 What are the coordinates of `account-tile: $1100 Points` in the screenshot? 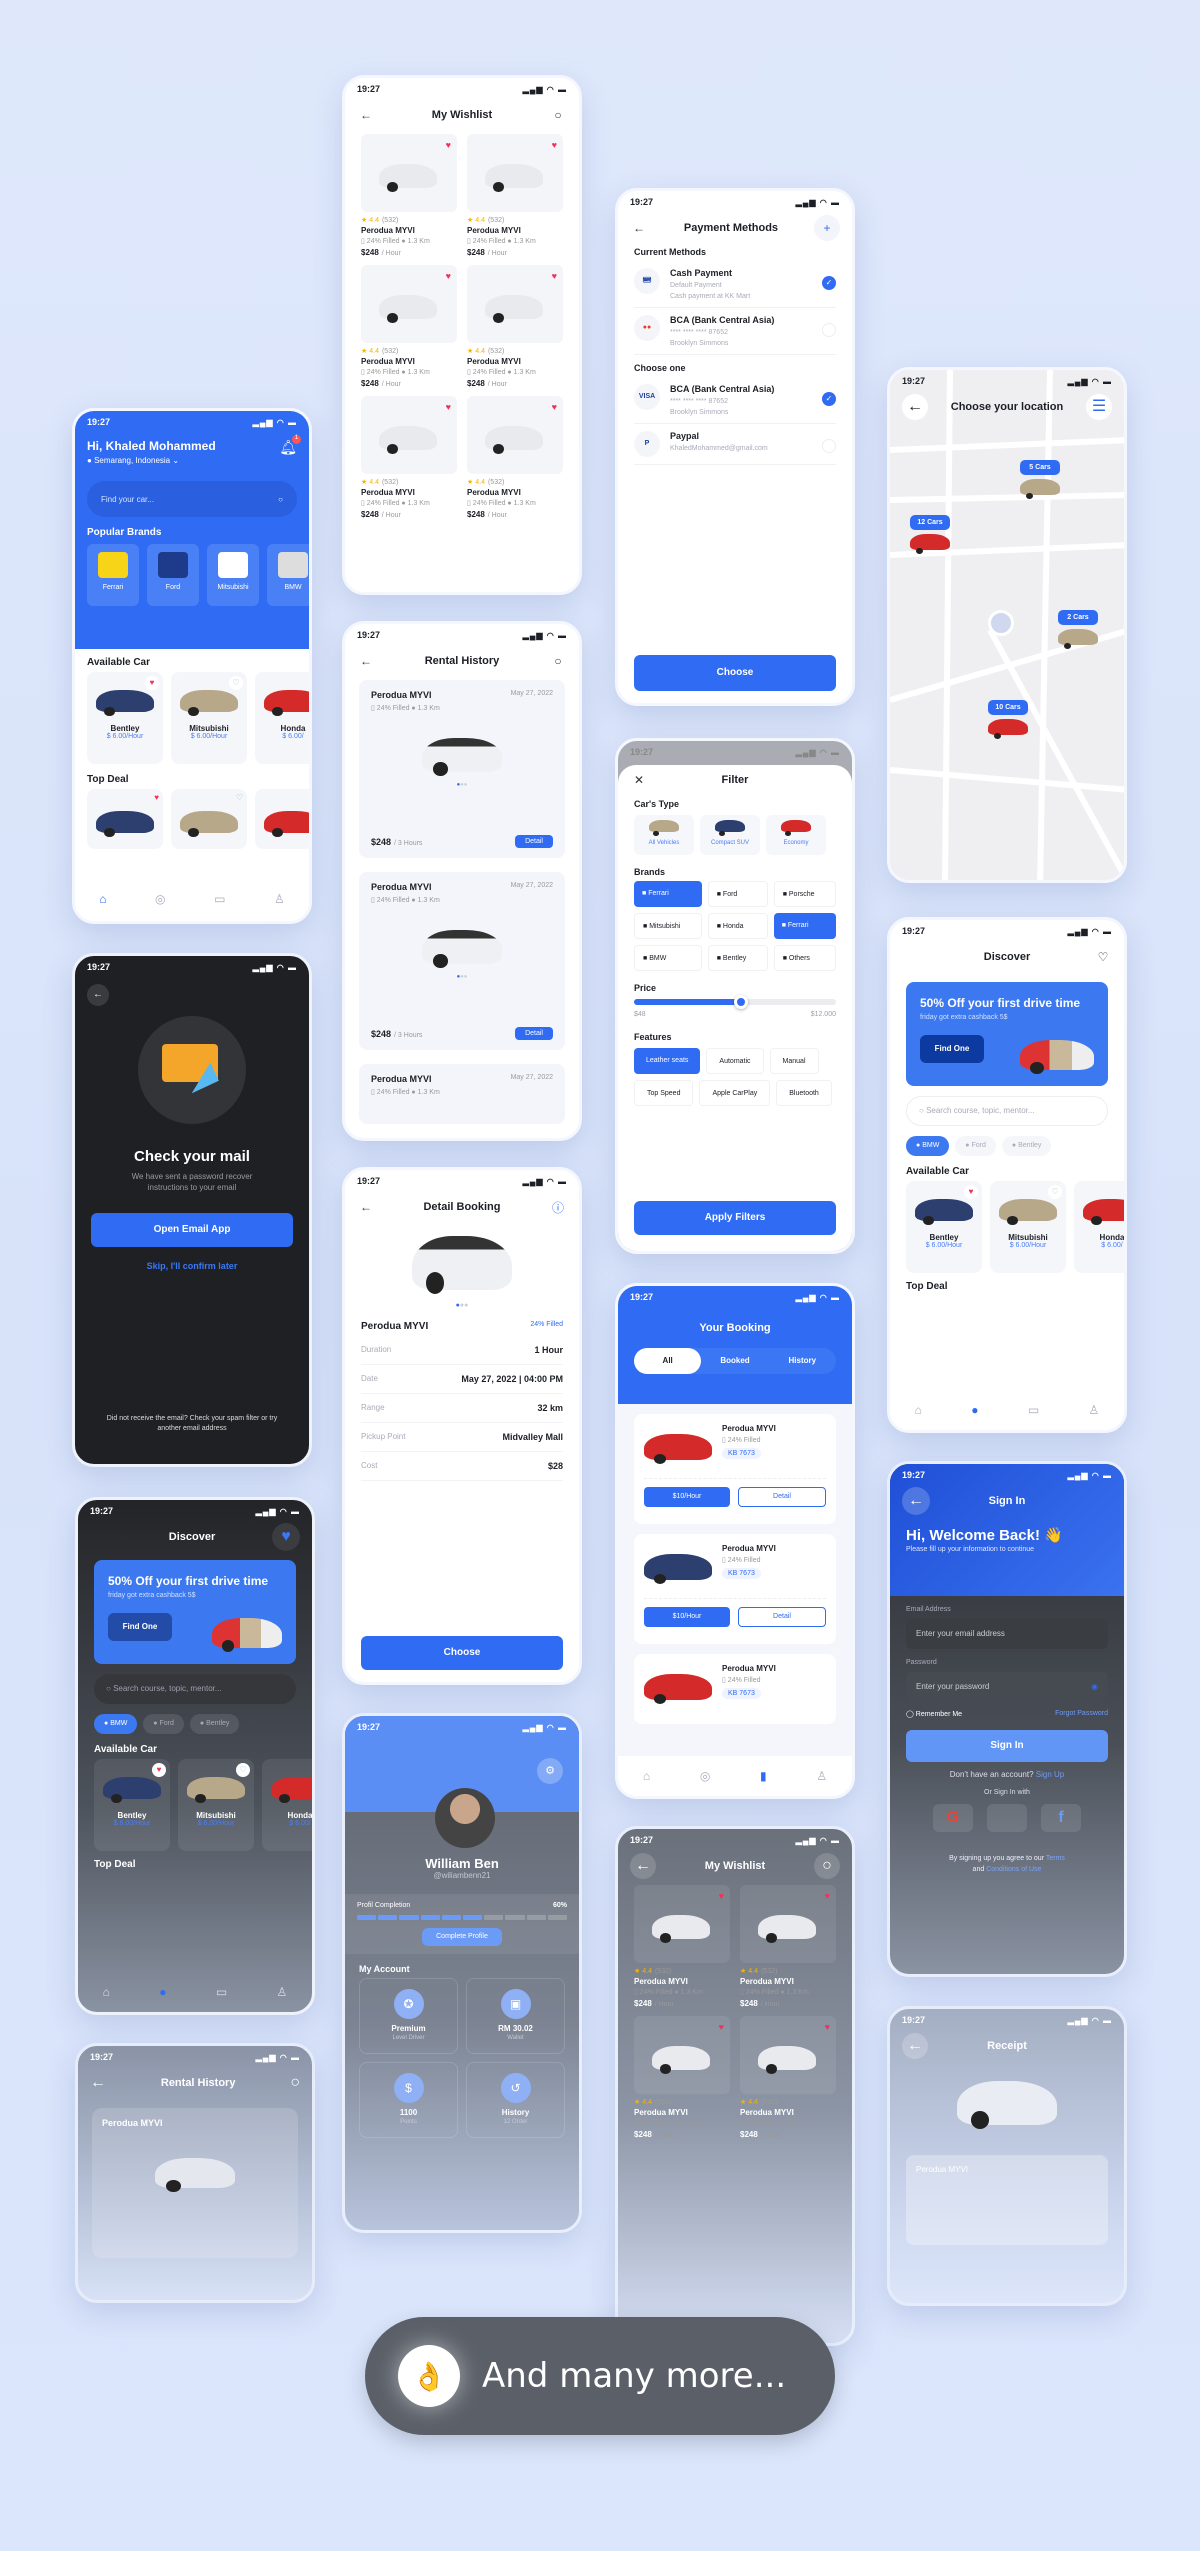 It's located at (408, 2100).